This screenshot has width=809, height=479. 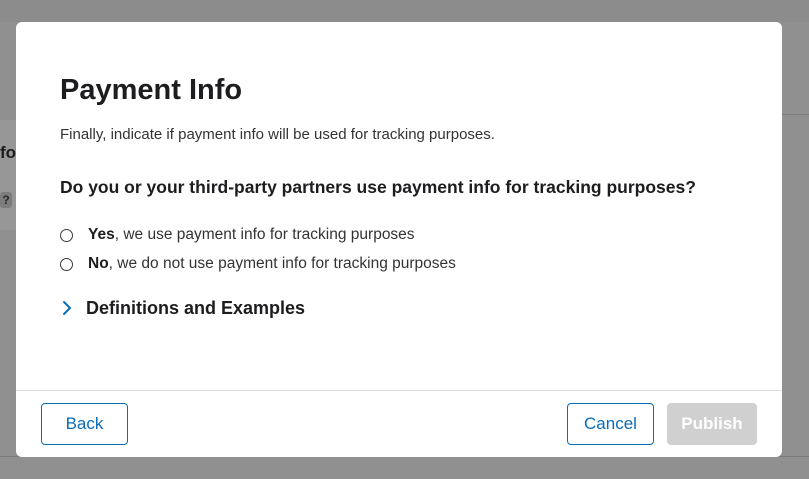 What do you see at coordinates (712, 424) in the screenshot?
I see `publish-button: Publish` at bounding box center [712, 424].